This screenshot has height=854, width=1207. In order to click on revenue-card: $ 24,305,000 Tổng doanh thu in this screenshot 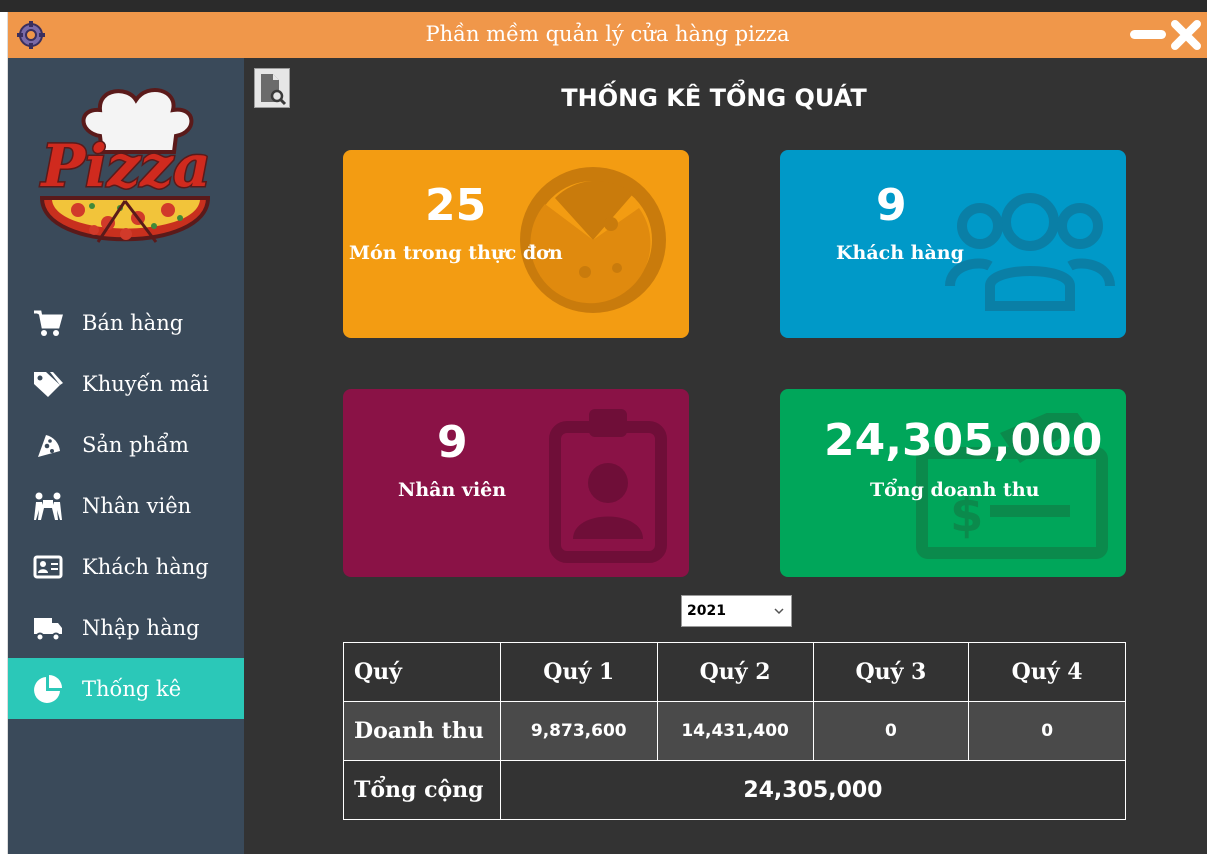, I will do `click(953, 483)`.